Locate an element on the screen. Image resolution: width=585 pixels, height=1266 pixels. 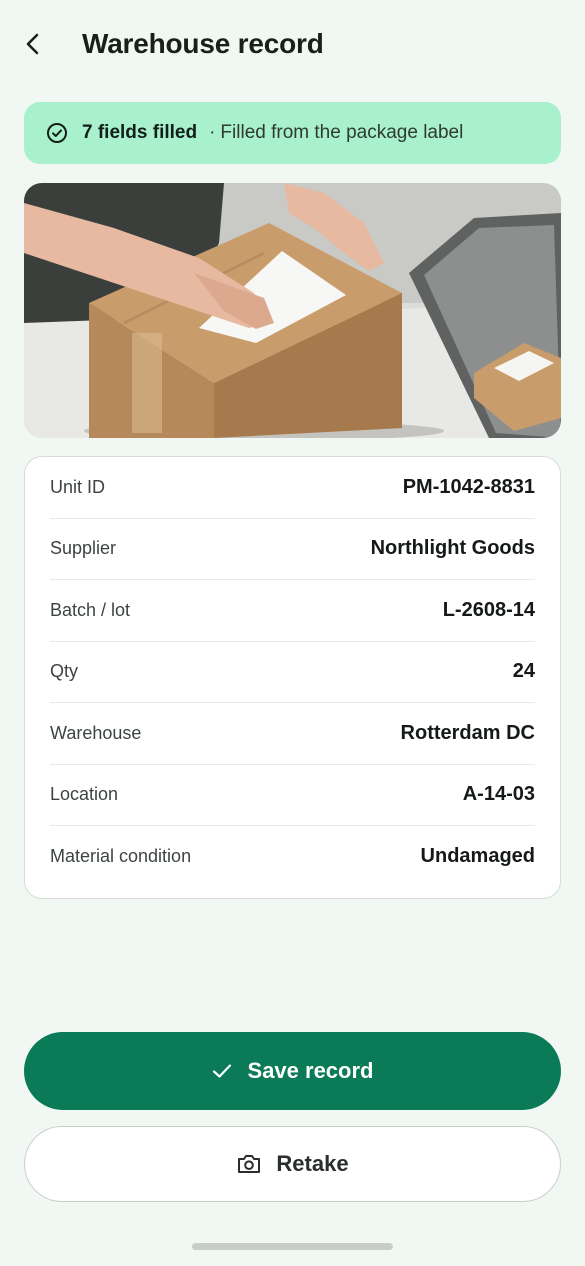
camera-icon is located at coordinates (249, 1164).